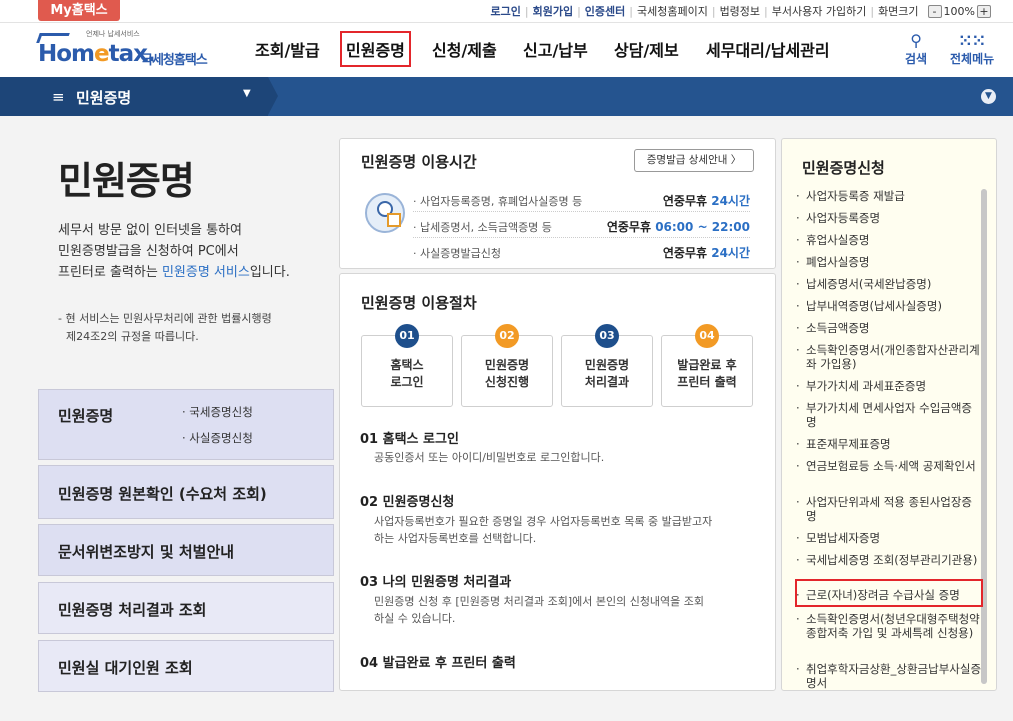 The height and width of the screenshot is (721, 1013). What do you see at coordinates (889, 538) in the screenshot?
I see `list-item: ·모범납세자증명` at bounding box center [889, 538].